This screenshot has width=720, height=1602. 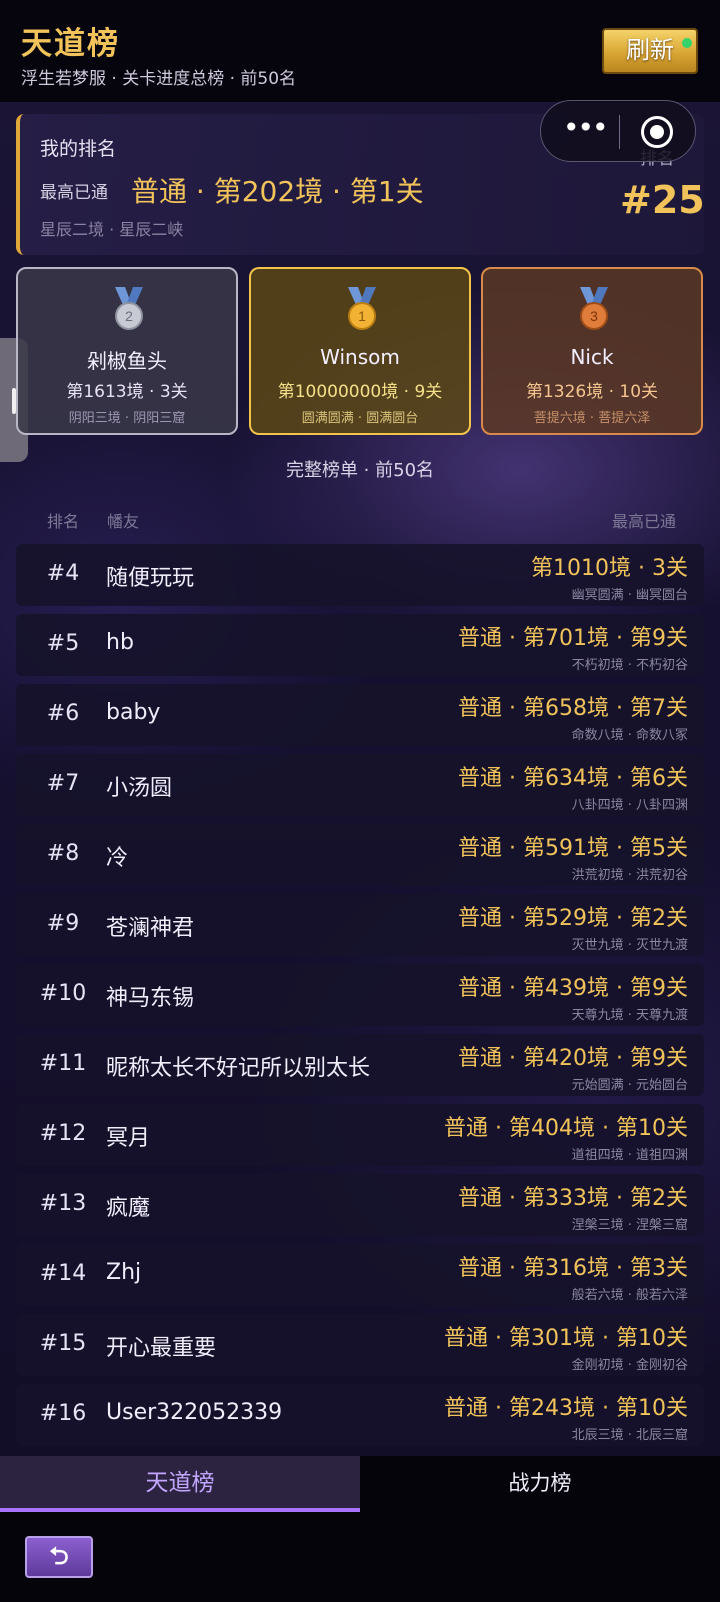 What do you see at coordinates (360, 1205) in the screenshot?
I see `table-row: #13 疯魔 普通 · 第333境 · 第2关 涅槃三境 · 涅槃三窟` at bounding box center [360, 1205].